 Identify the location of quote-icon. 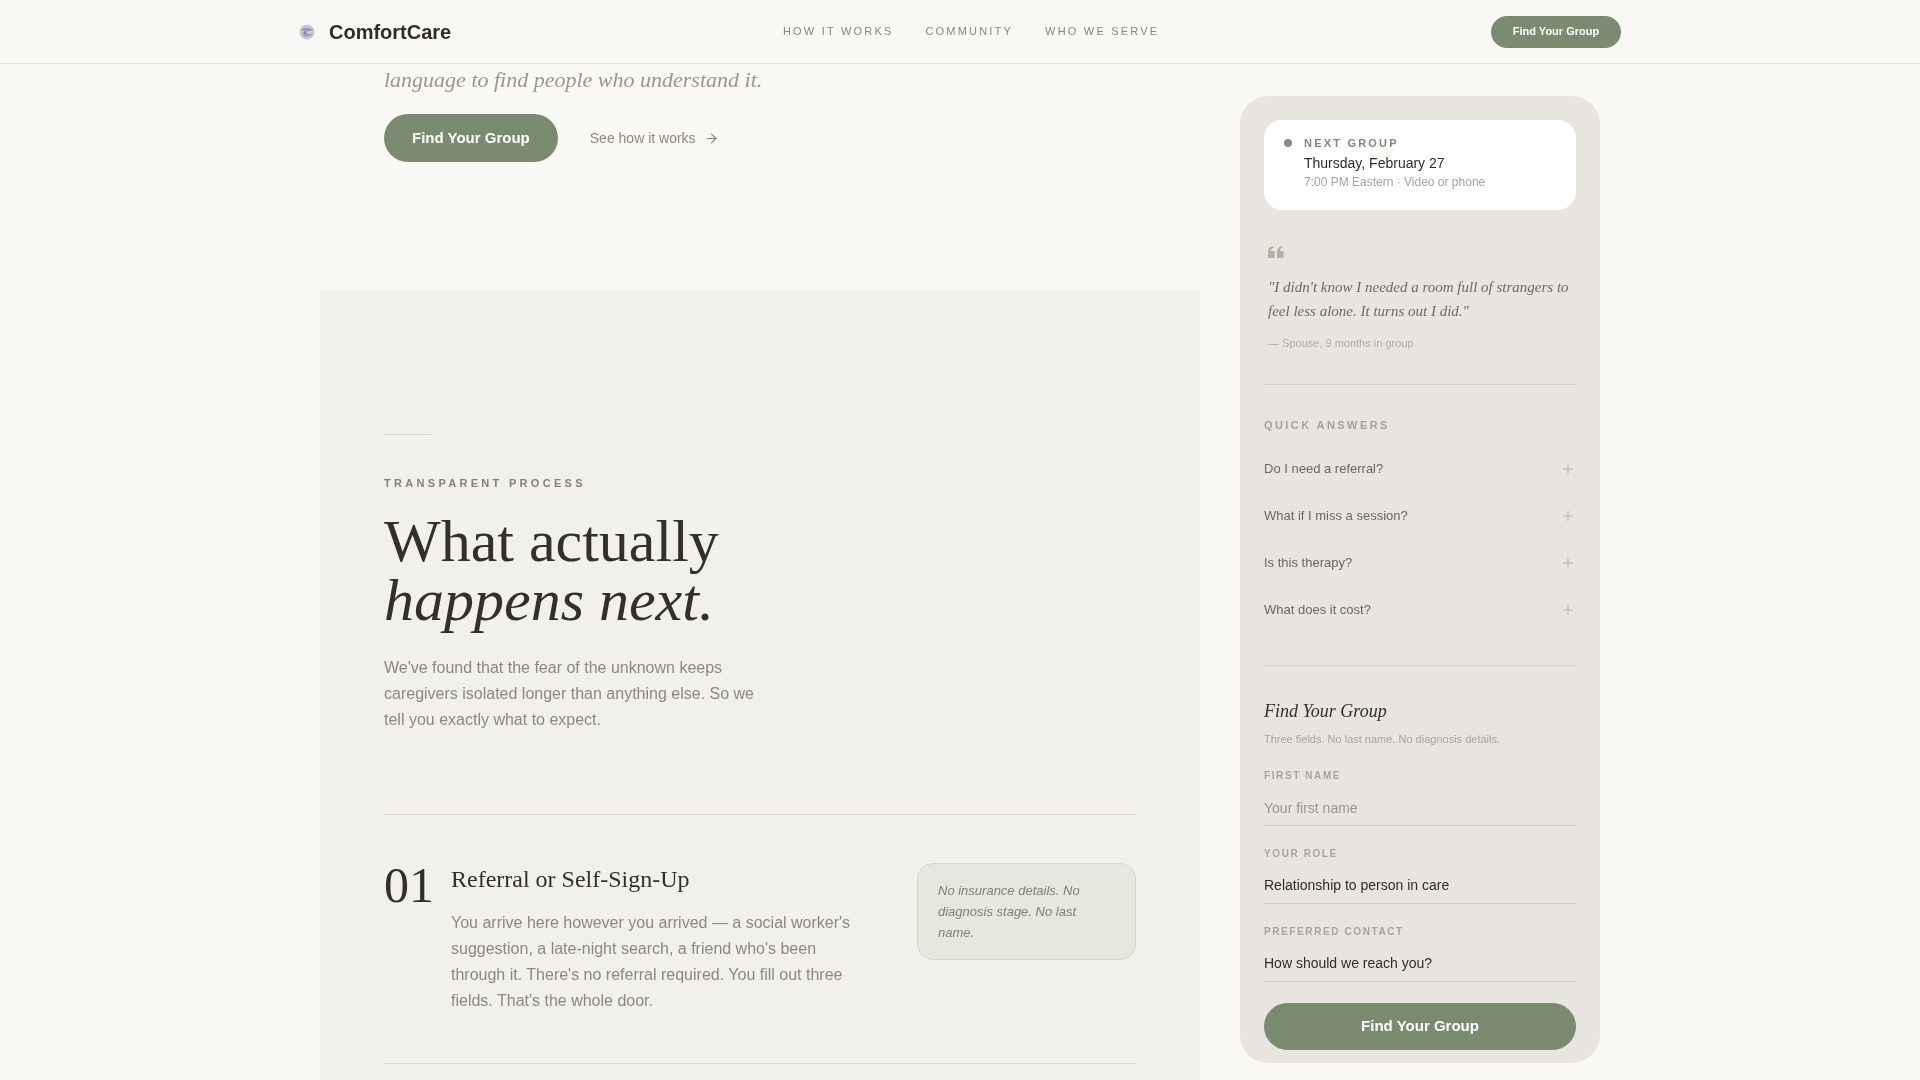
(1276, 252).